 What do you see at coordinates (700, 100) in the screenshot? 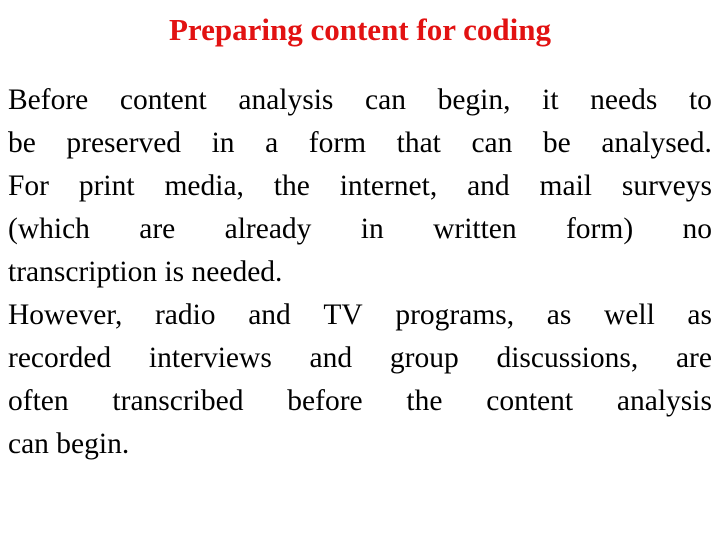
I see `text-word: to` at bounding box center [700, 100].